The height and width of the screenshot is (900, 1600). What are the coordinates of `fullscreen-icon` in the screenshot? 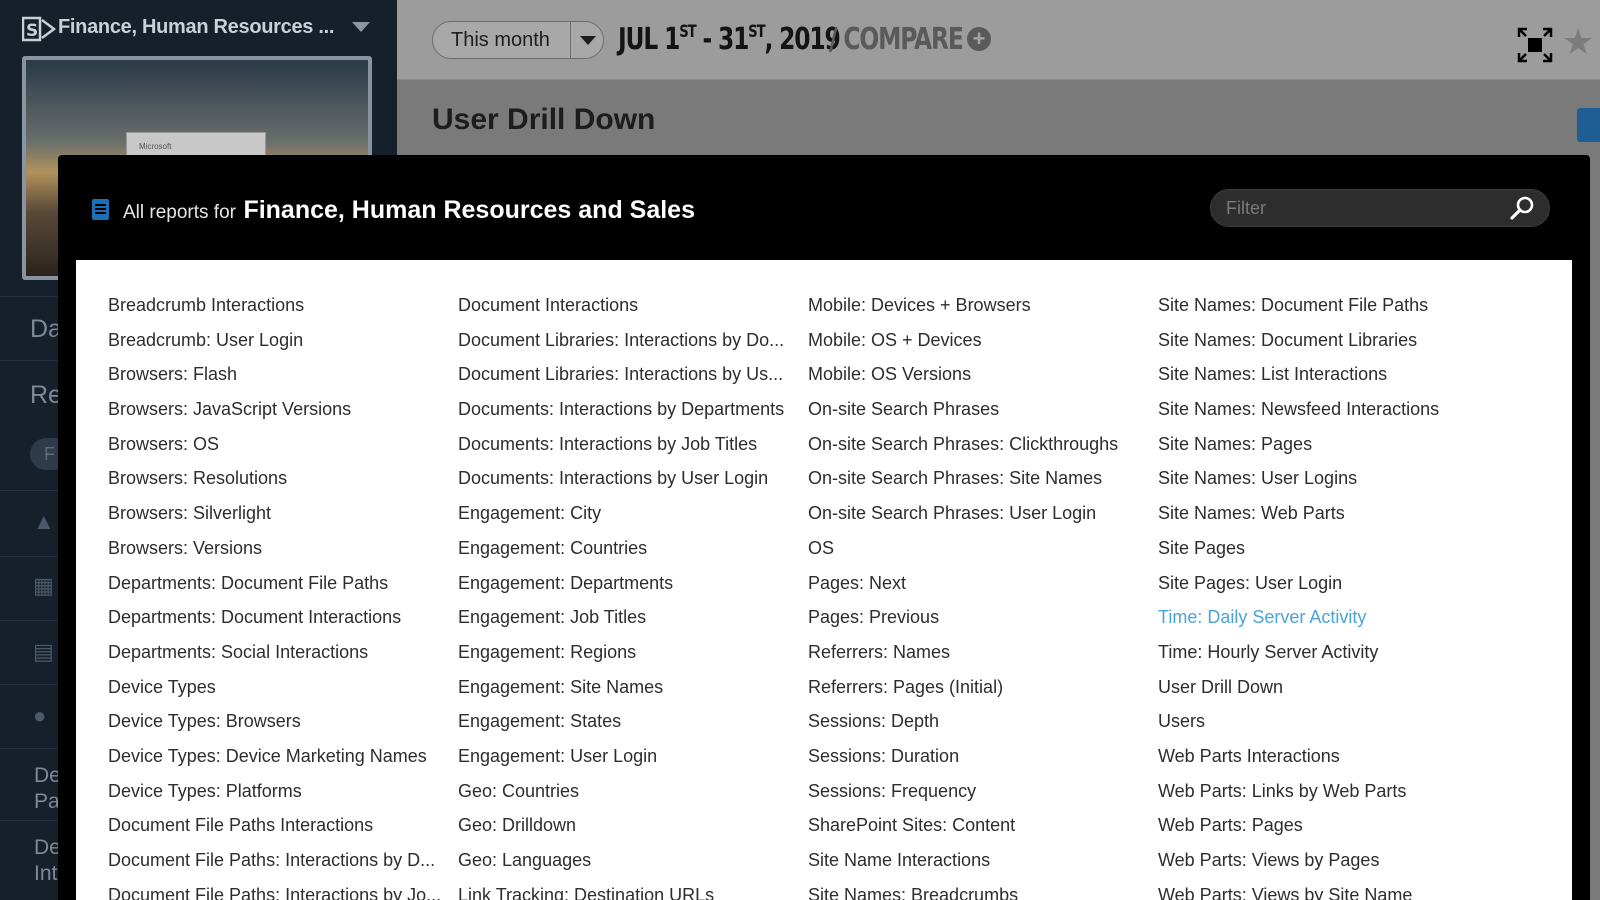 It's located at (1535, 45).